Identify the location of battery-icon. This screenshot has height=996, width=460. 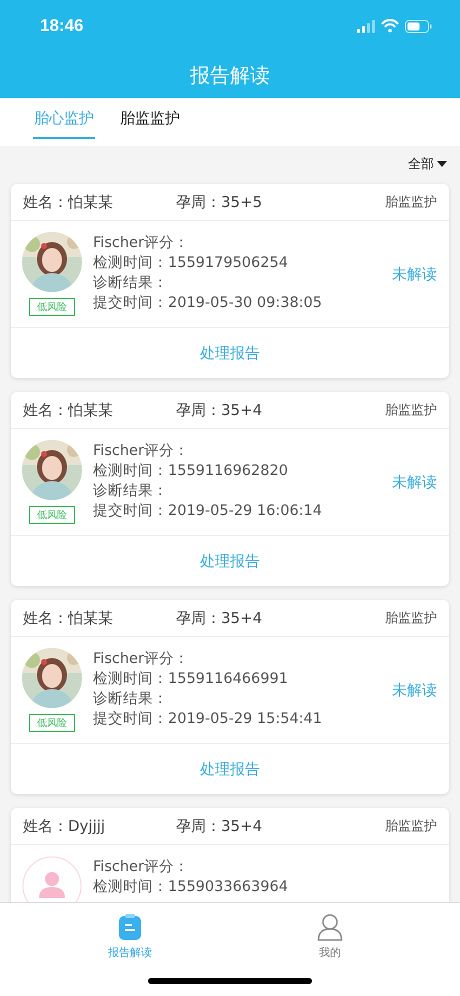
(418, 26).